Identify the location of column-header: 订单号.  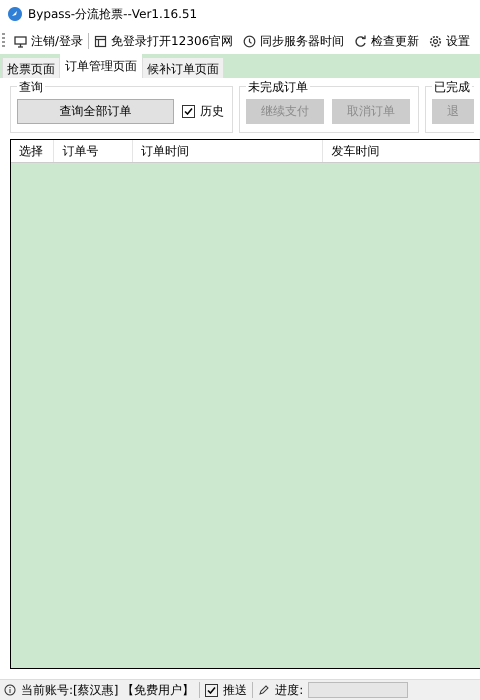
(93, 151).